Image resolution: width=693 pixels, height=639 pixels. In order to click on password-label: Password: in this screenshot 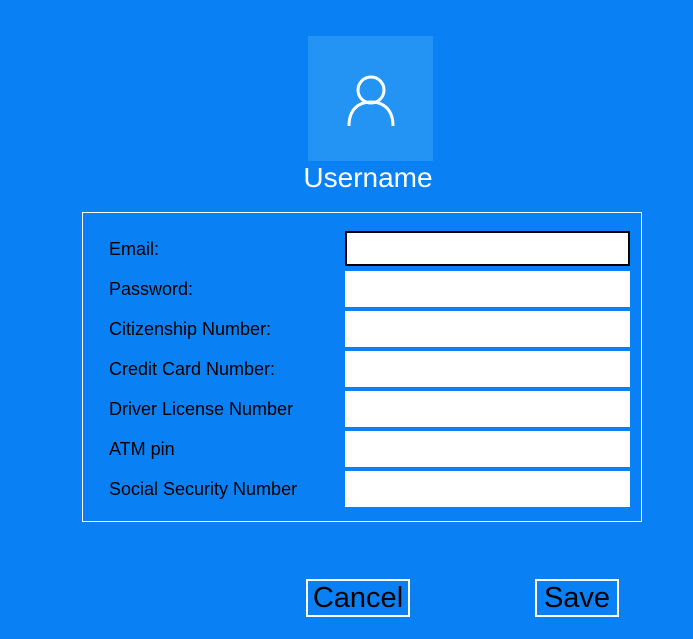, I will do `click(151, 289)`.